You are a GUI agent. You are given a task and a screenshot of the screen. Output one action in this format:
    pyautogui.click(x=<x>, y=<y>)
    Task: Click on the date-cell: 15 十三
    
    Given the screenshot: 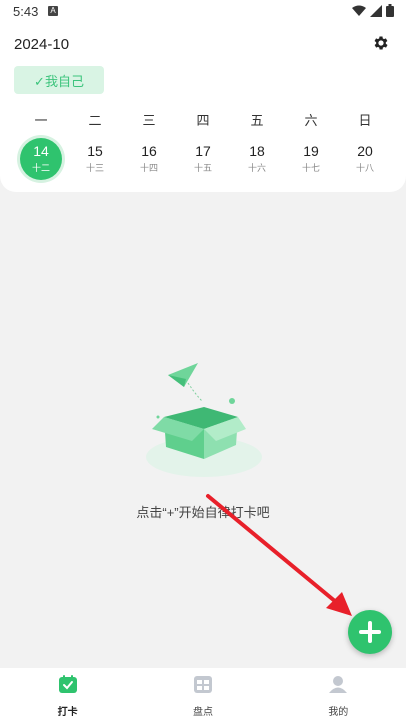 What is the action you would take?
    pyautogui.click(x=95, y=159)
    